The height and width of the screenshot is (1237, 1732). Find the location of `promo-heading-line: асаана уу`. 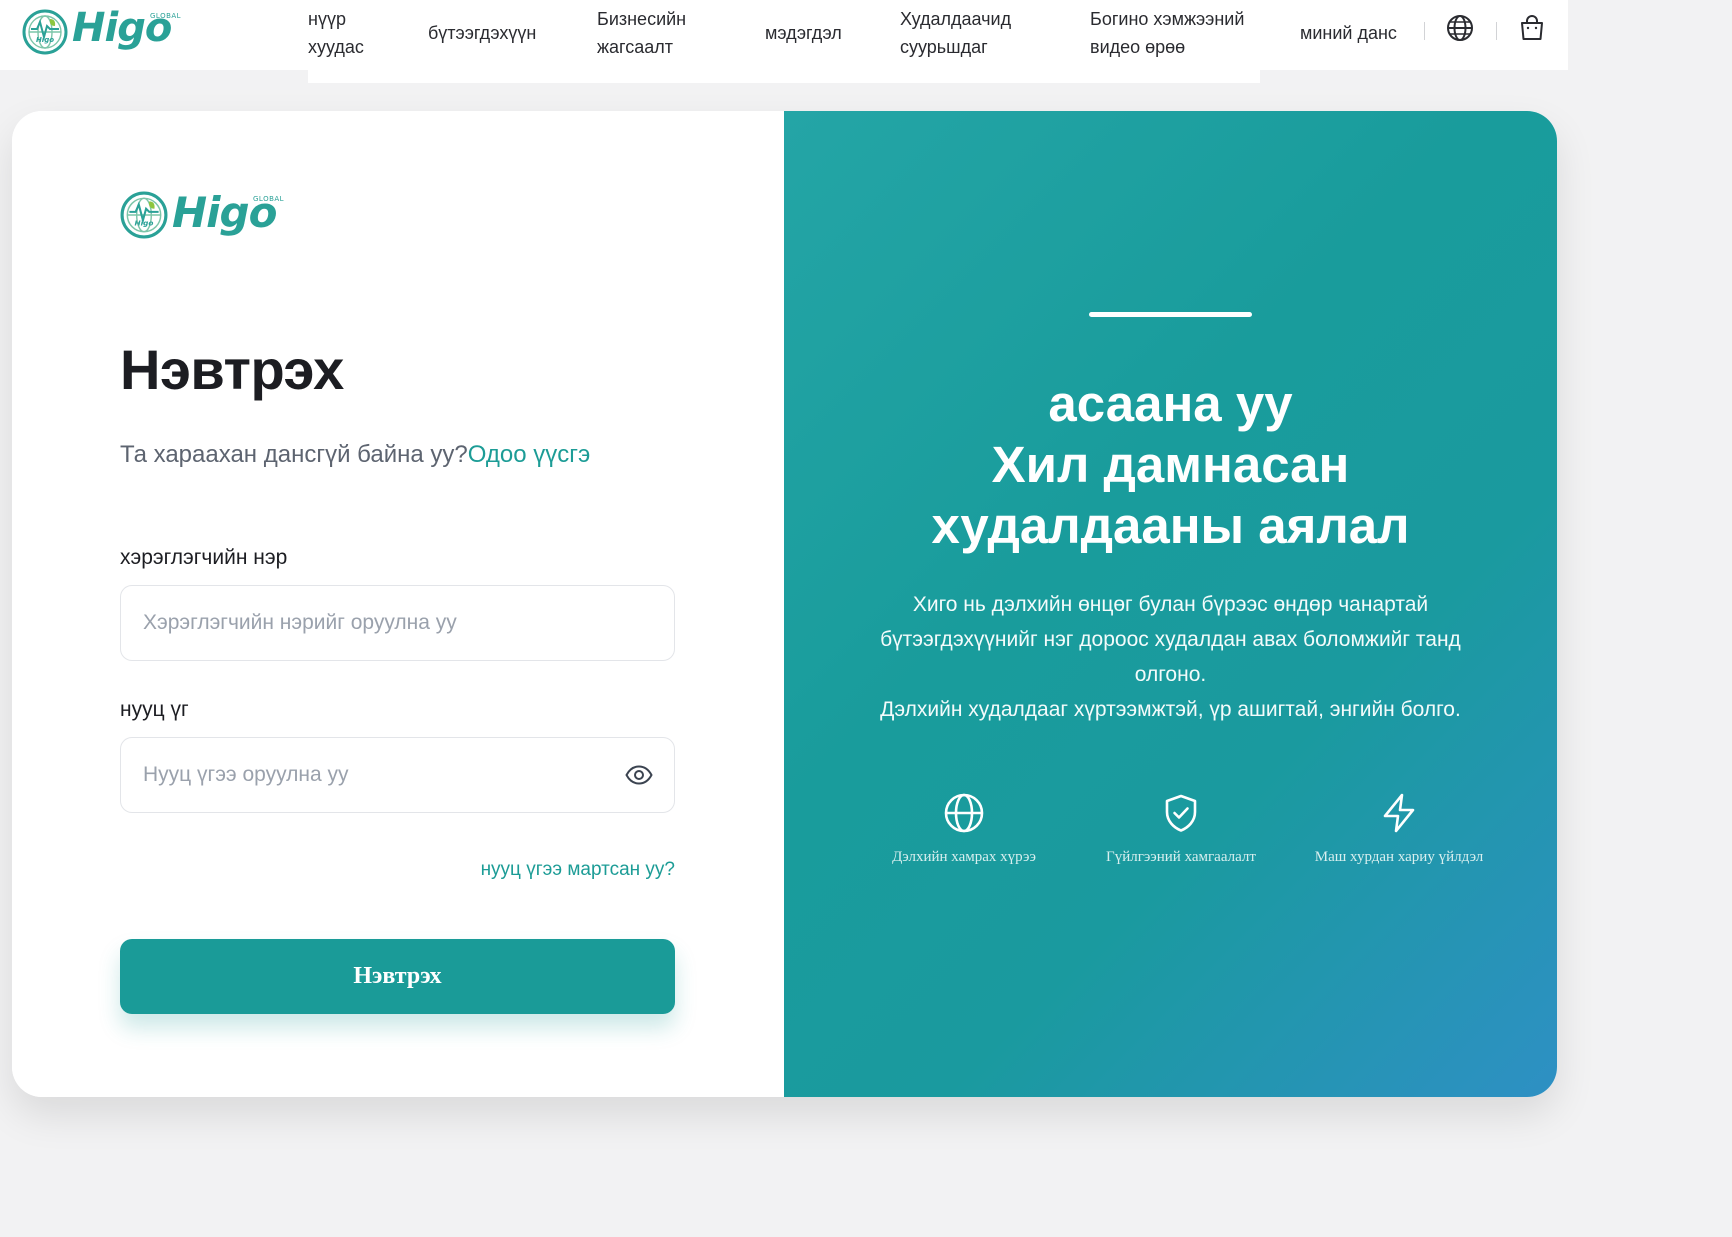

promo-heading-line: асаана уу is located at coordinates (1170, 403).